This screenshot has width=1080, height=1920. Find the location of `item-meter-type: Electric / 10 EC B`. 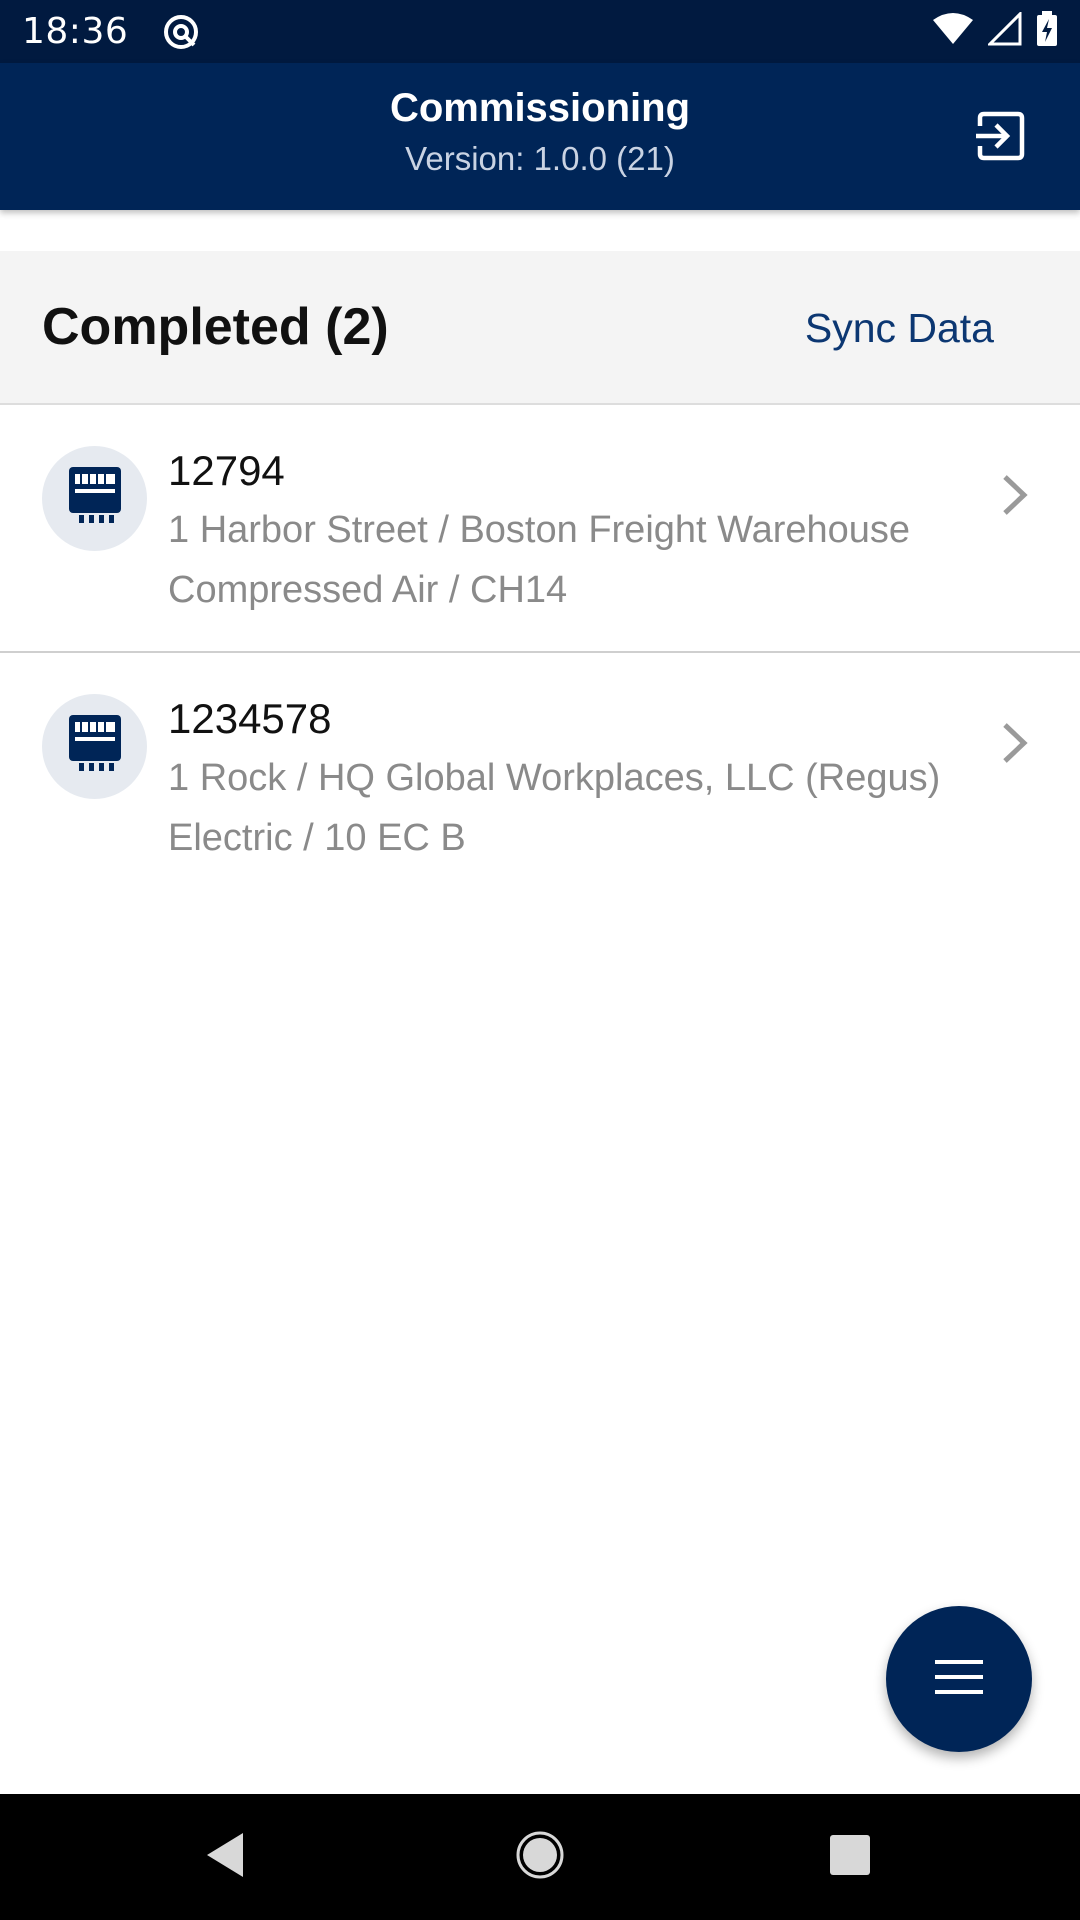

item-meter-type: Electric / 10 EC B is located at coordinates (317, 838).